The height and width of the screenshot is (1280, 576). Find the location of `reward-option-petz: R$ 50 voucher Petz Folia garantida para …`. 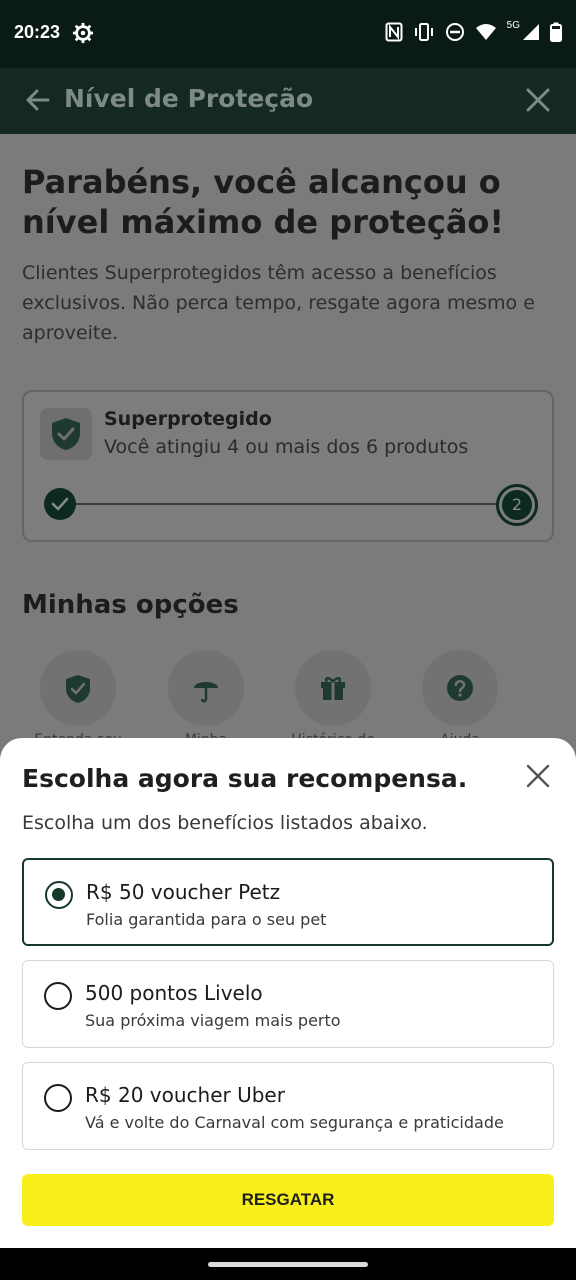

reward-option-petz: R$ 50 voucher Petz Folia garantida para … is located at coordinates (288, 902).